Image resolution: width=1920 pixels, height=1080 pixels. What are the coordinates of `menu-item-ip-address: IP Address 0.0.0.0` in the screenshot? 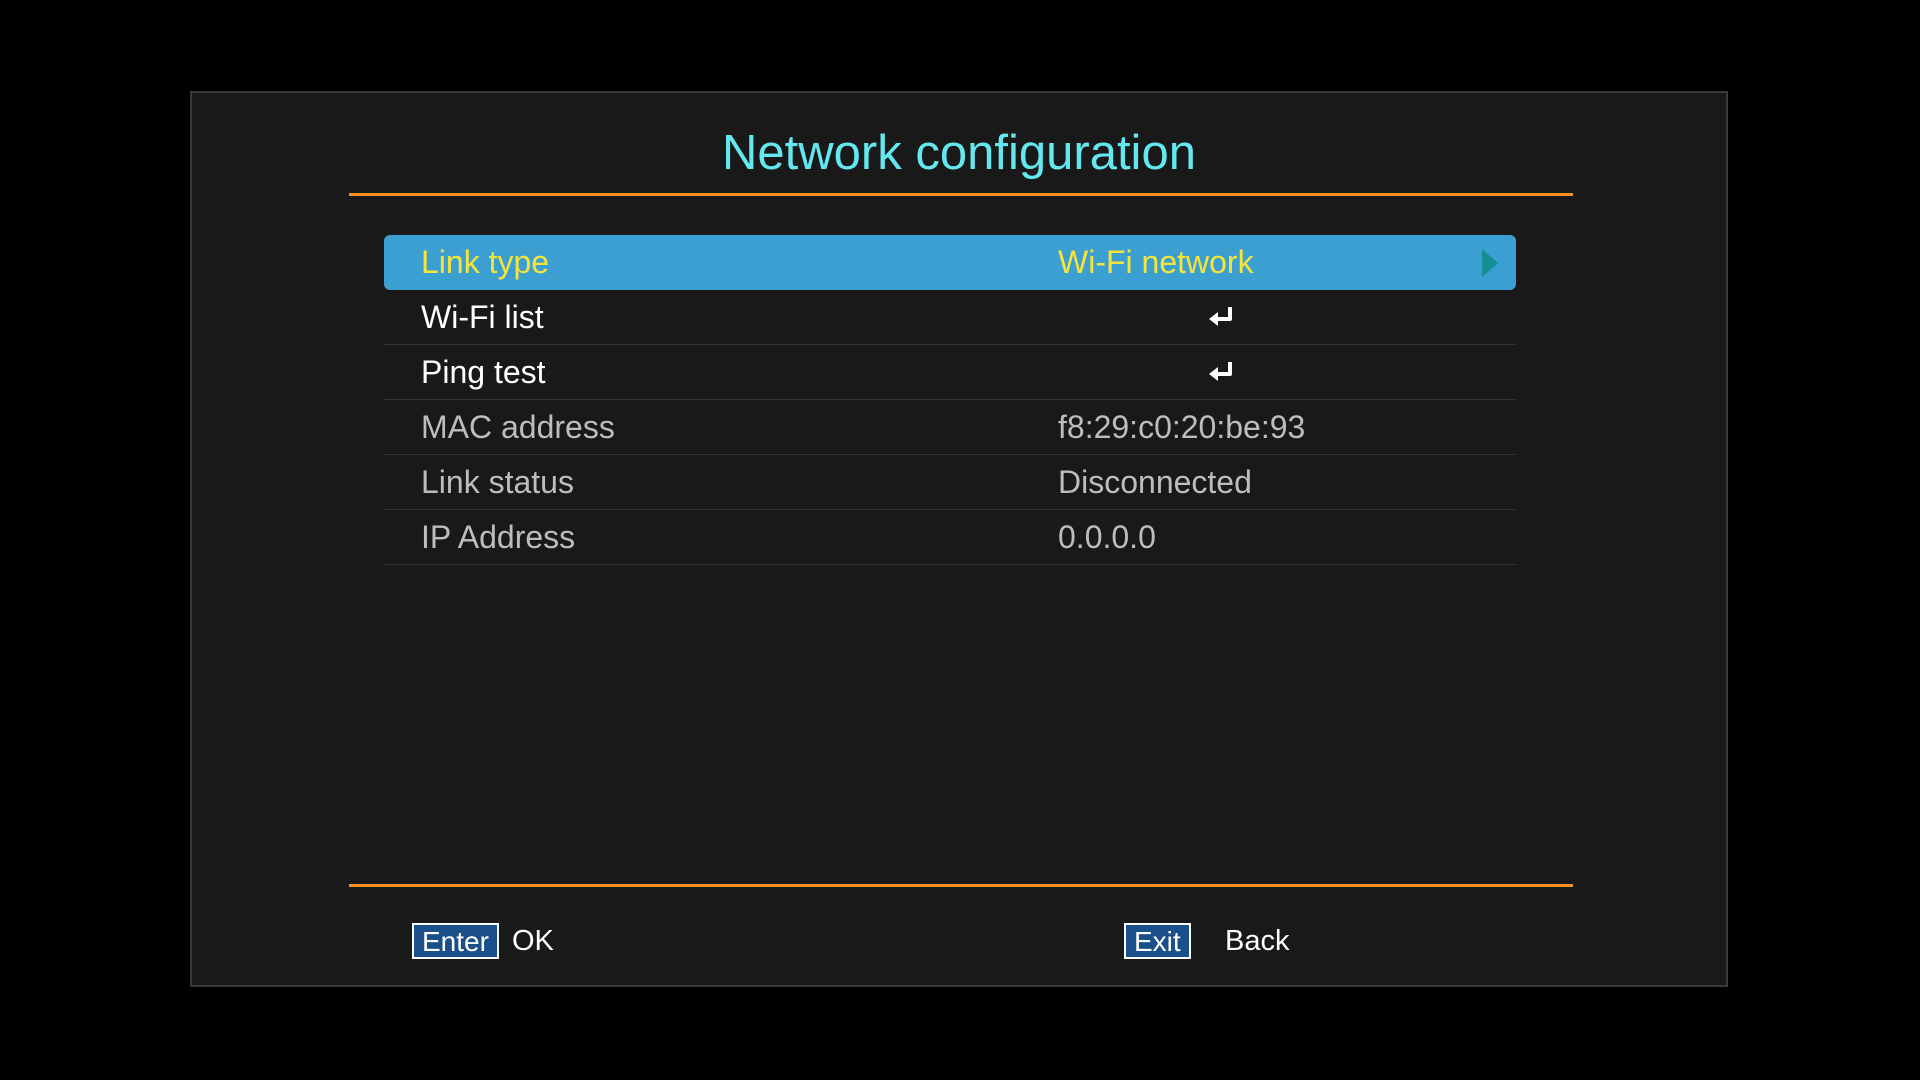 It's located at (950, 537).